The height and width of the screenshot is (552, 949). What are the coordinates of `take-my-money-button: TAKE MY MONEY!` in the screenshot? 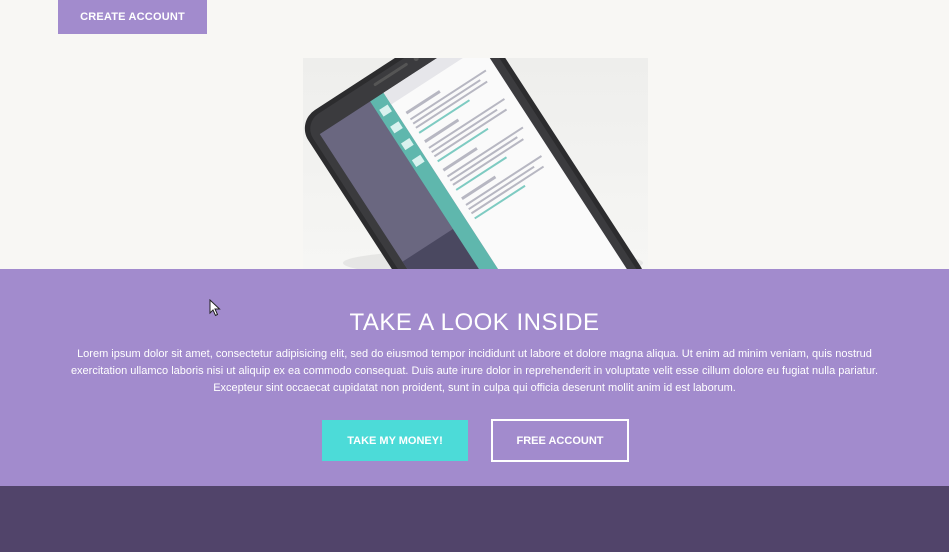 It's located at (395, 440).